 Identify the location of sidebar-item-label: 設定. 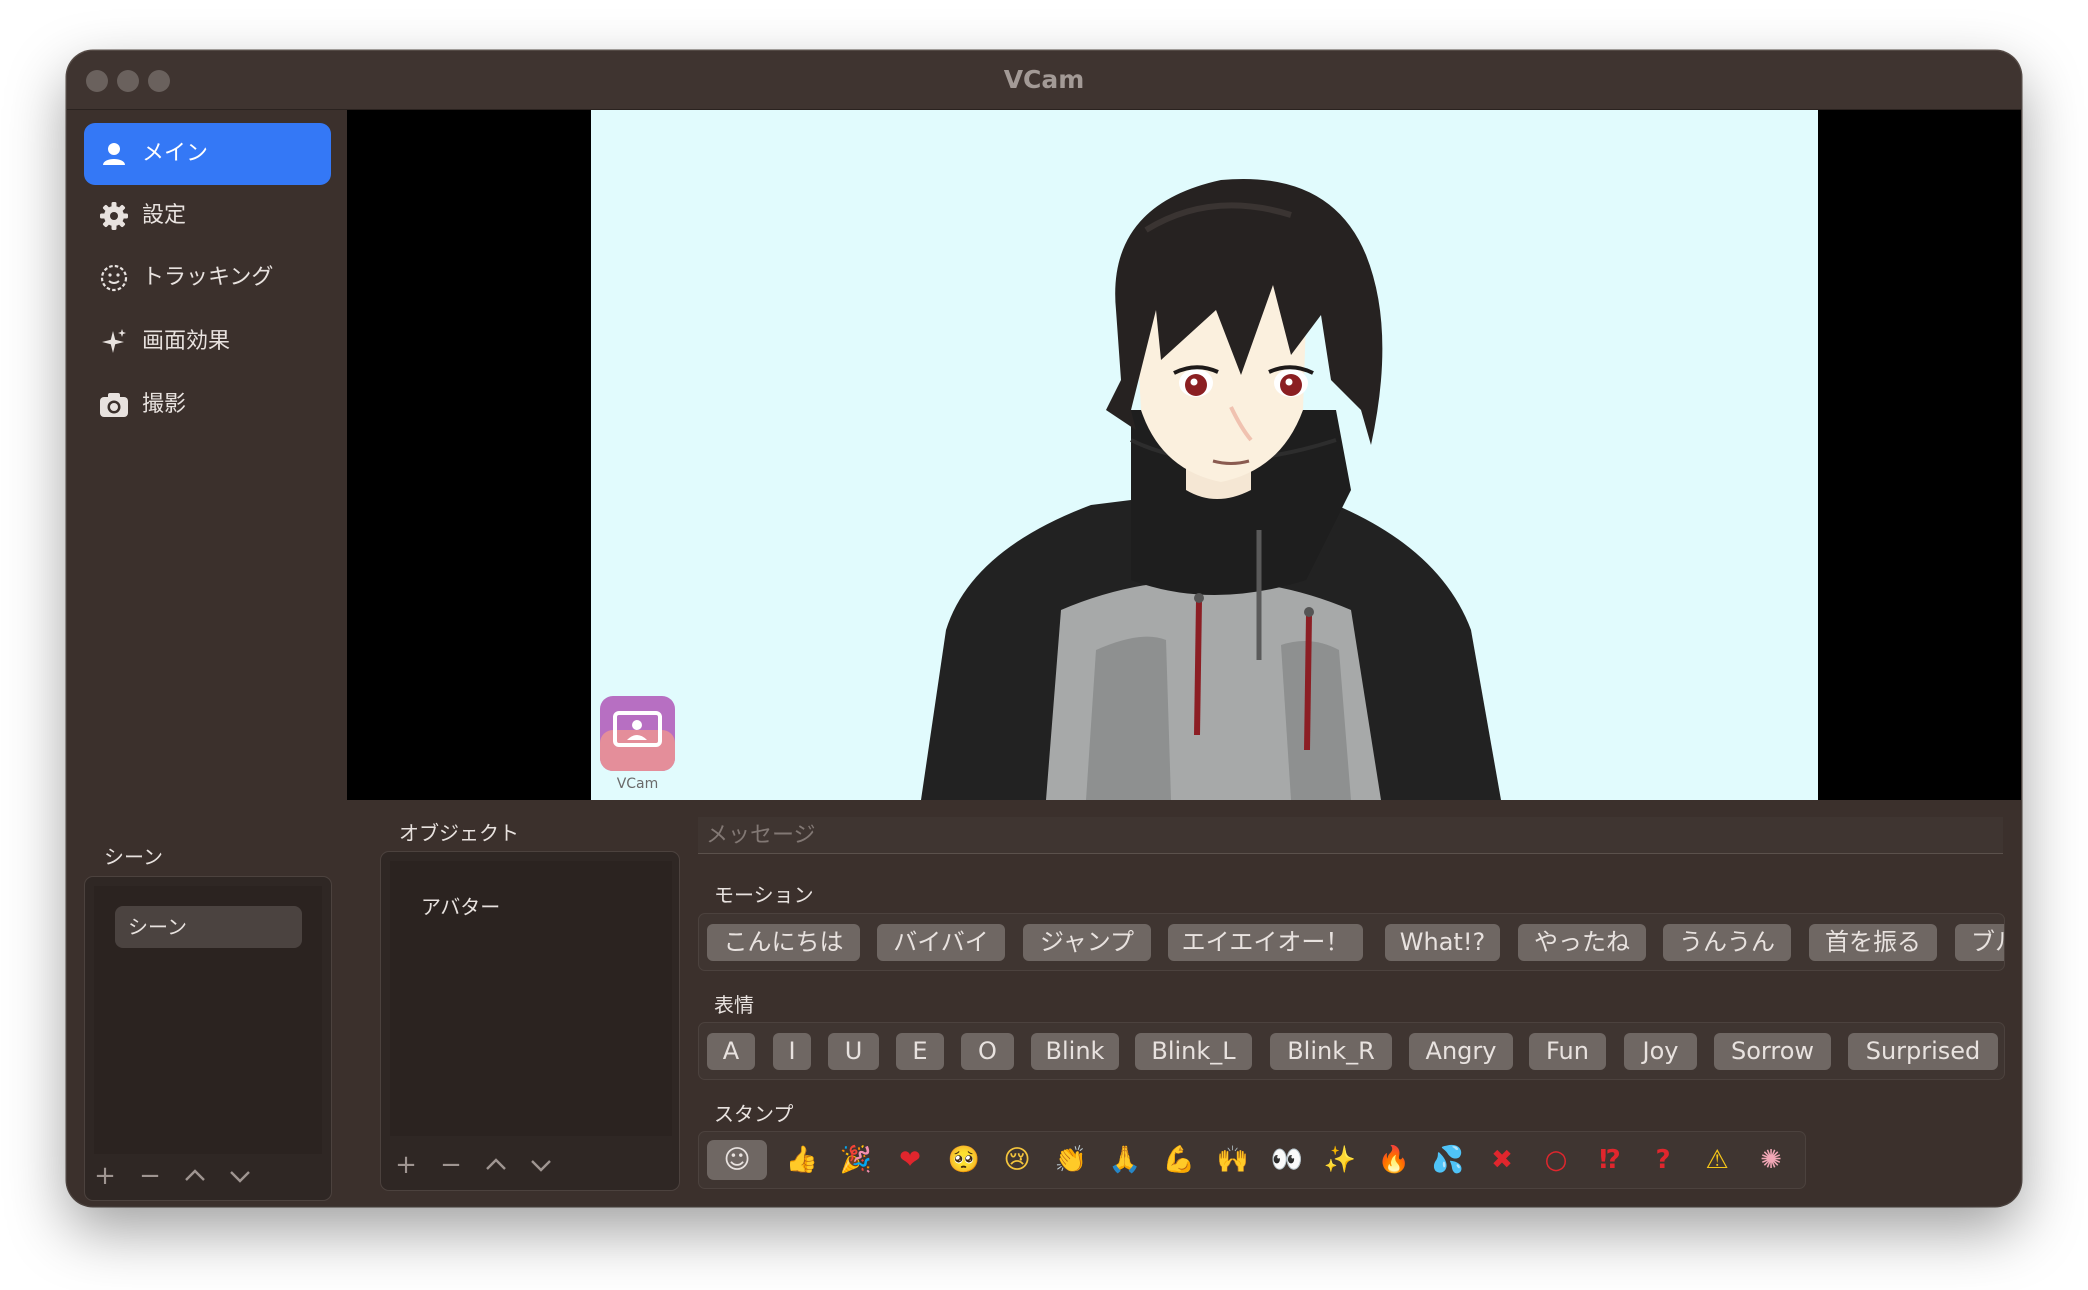
(164, 215).